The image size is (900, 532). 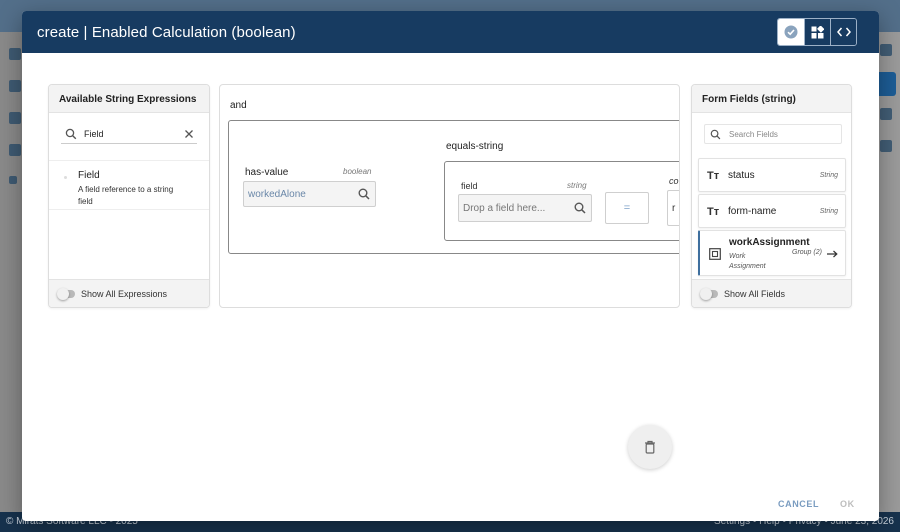 What do you see at coordinates (886, 146) in the screenshot?
I see `background-copy-icon` at bounding box center [886, 146].